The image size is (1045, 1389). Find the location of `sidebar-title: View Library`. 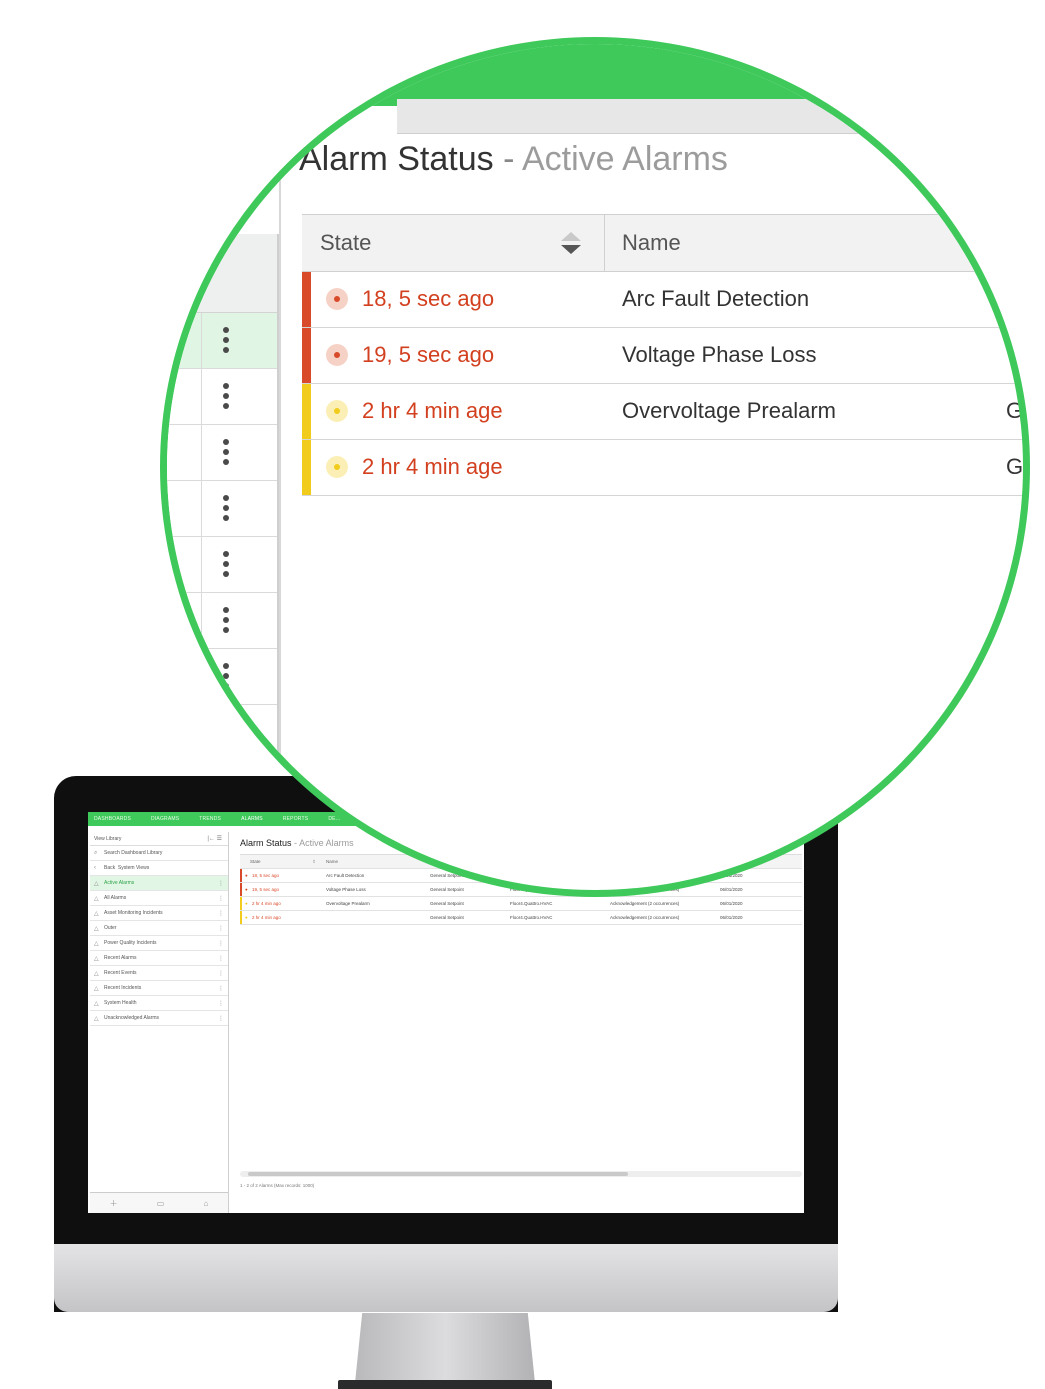

sidebar-title: View Library is located at coordinates (108, 838).